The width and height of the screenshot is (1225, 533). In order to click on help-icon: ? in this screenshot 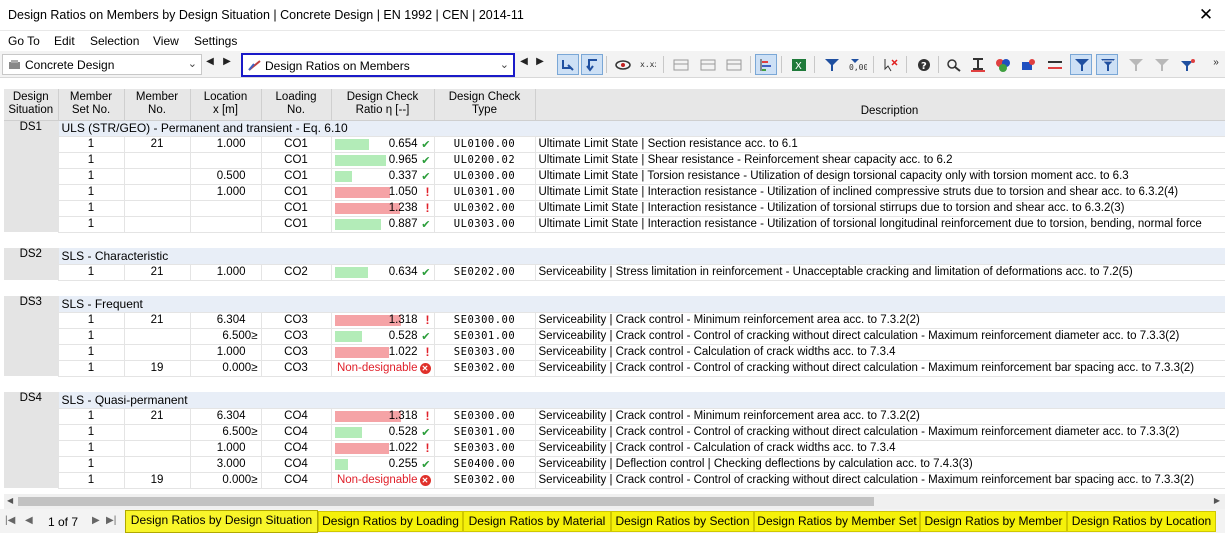, I will do `click(924, 65)`.